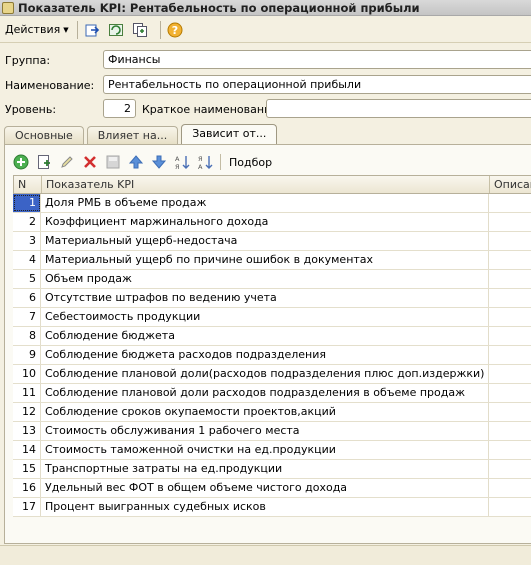 This screenshot has width=531, height=565. Describe the element at coordinates (159, 162) in the screenshot. I see `move-down-icon` at that location.